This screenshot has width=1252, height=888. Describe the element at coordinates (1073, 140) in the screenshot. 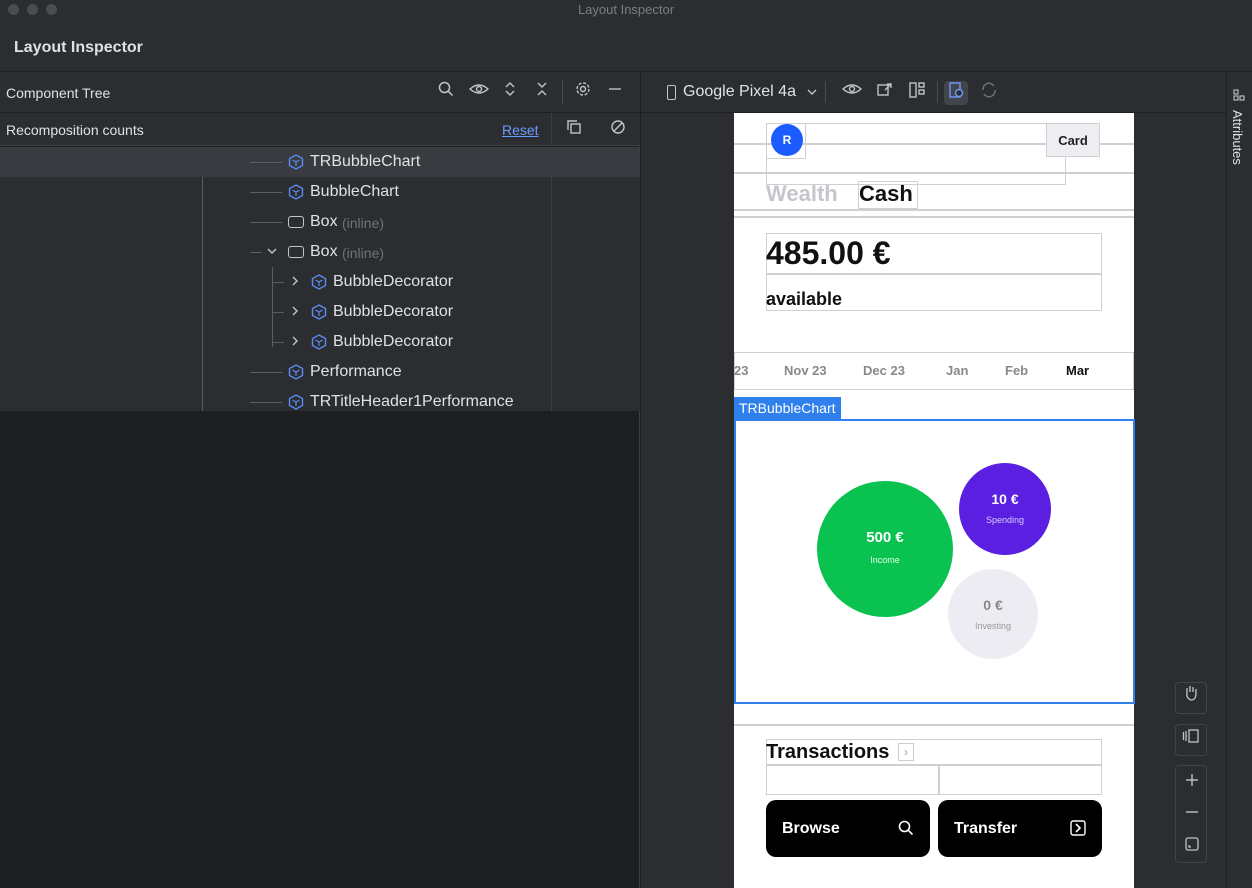

I see `card-button: Card` at that location.